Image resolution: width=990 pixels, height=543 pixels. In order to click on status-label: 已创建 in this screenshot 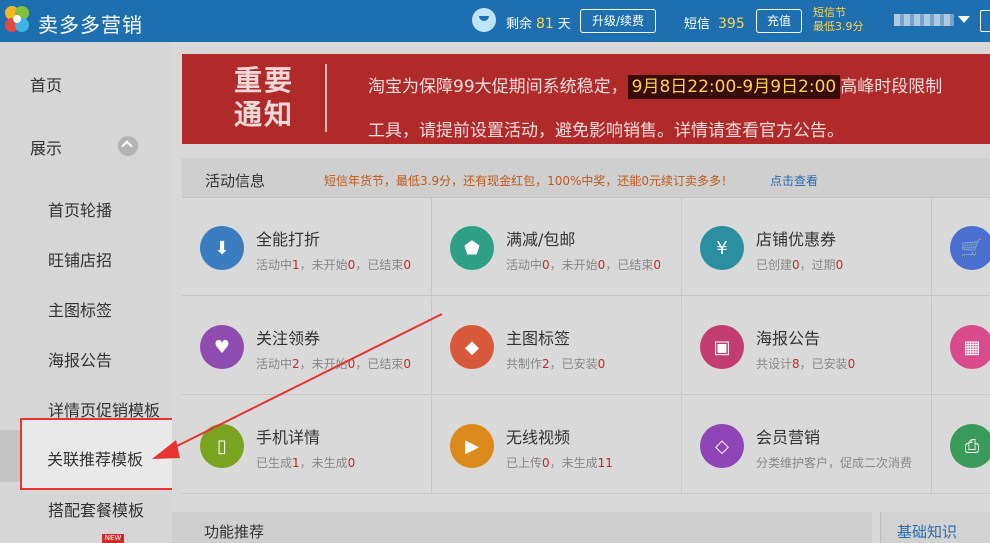, I will do `click(774, 265)`.